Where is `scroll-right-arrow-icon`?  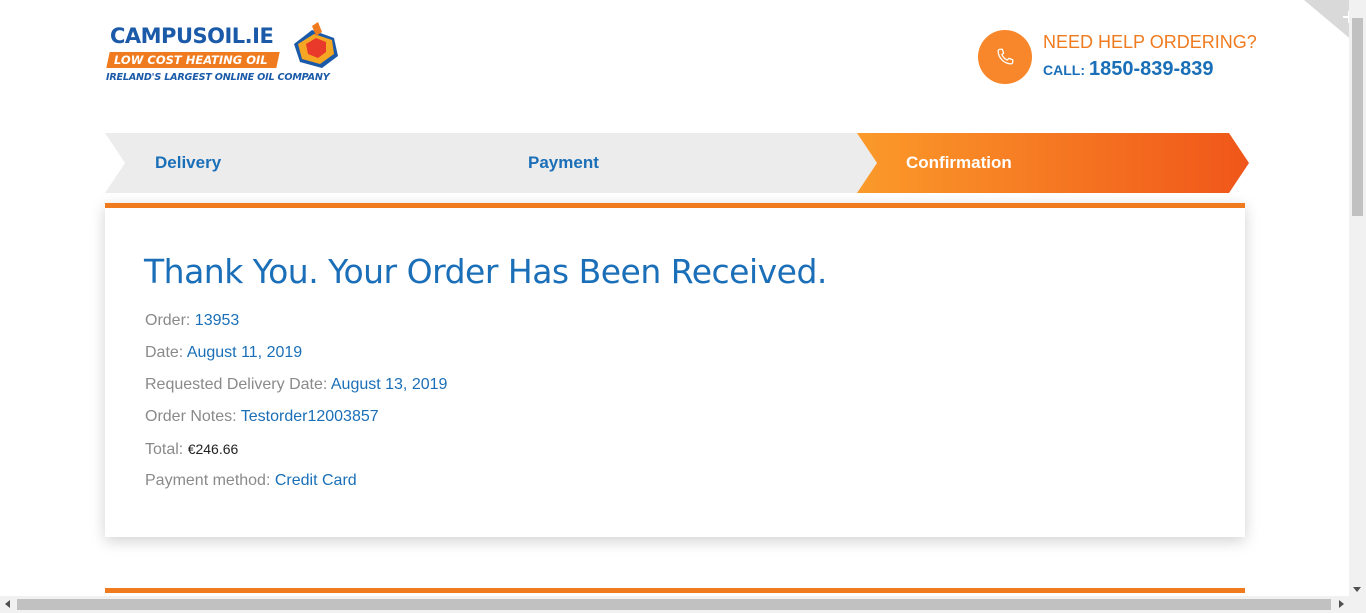
scroll-right-arrow-icon is located at coordinates (1341, 604).